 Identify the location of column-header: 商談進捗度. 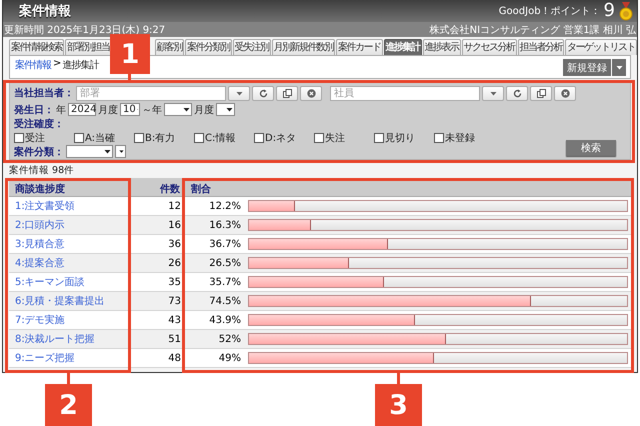
(40, 189).